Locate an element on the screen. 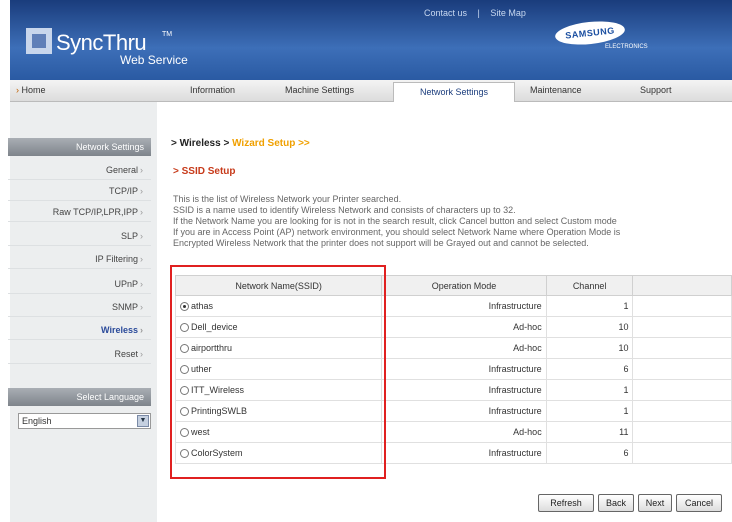 The width and height of the screenshot is (732, 522). contact-us-link: Contact us is located at coordinates (445, 13).